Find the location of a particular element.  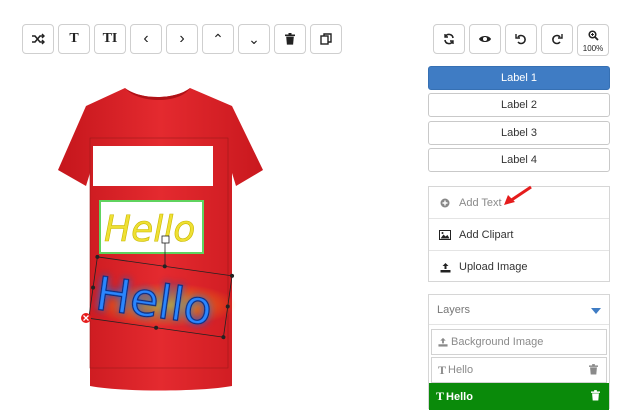

label-3-button: Label 3 is located at coordinates (519, 133).